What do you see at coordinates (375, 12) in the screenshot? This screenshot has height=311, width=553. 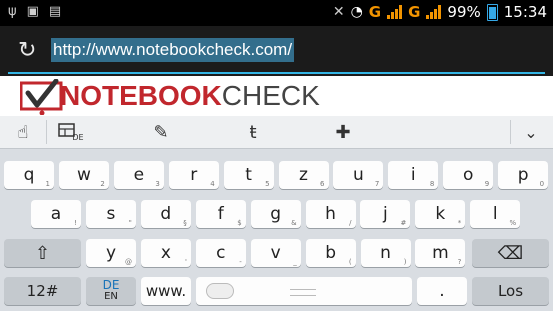 I see `network-type-1: G` at bounding box center [375, 12].